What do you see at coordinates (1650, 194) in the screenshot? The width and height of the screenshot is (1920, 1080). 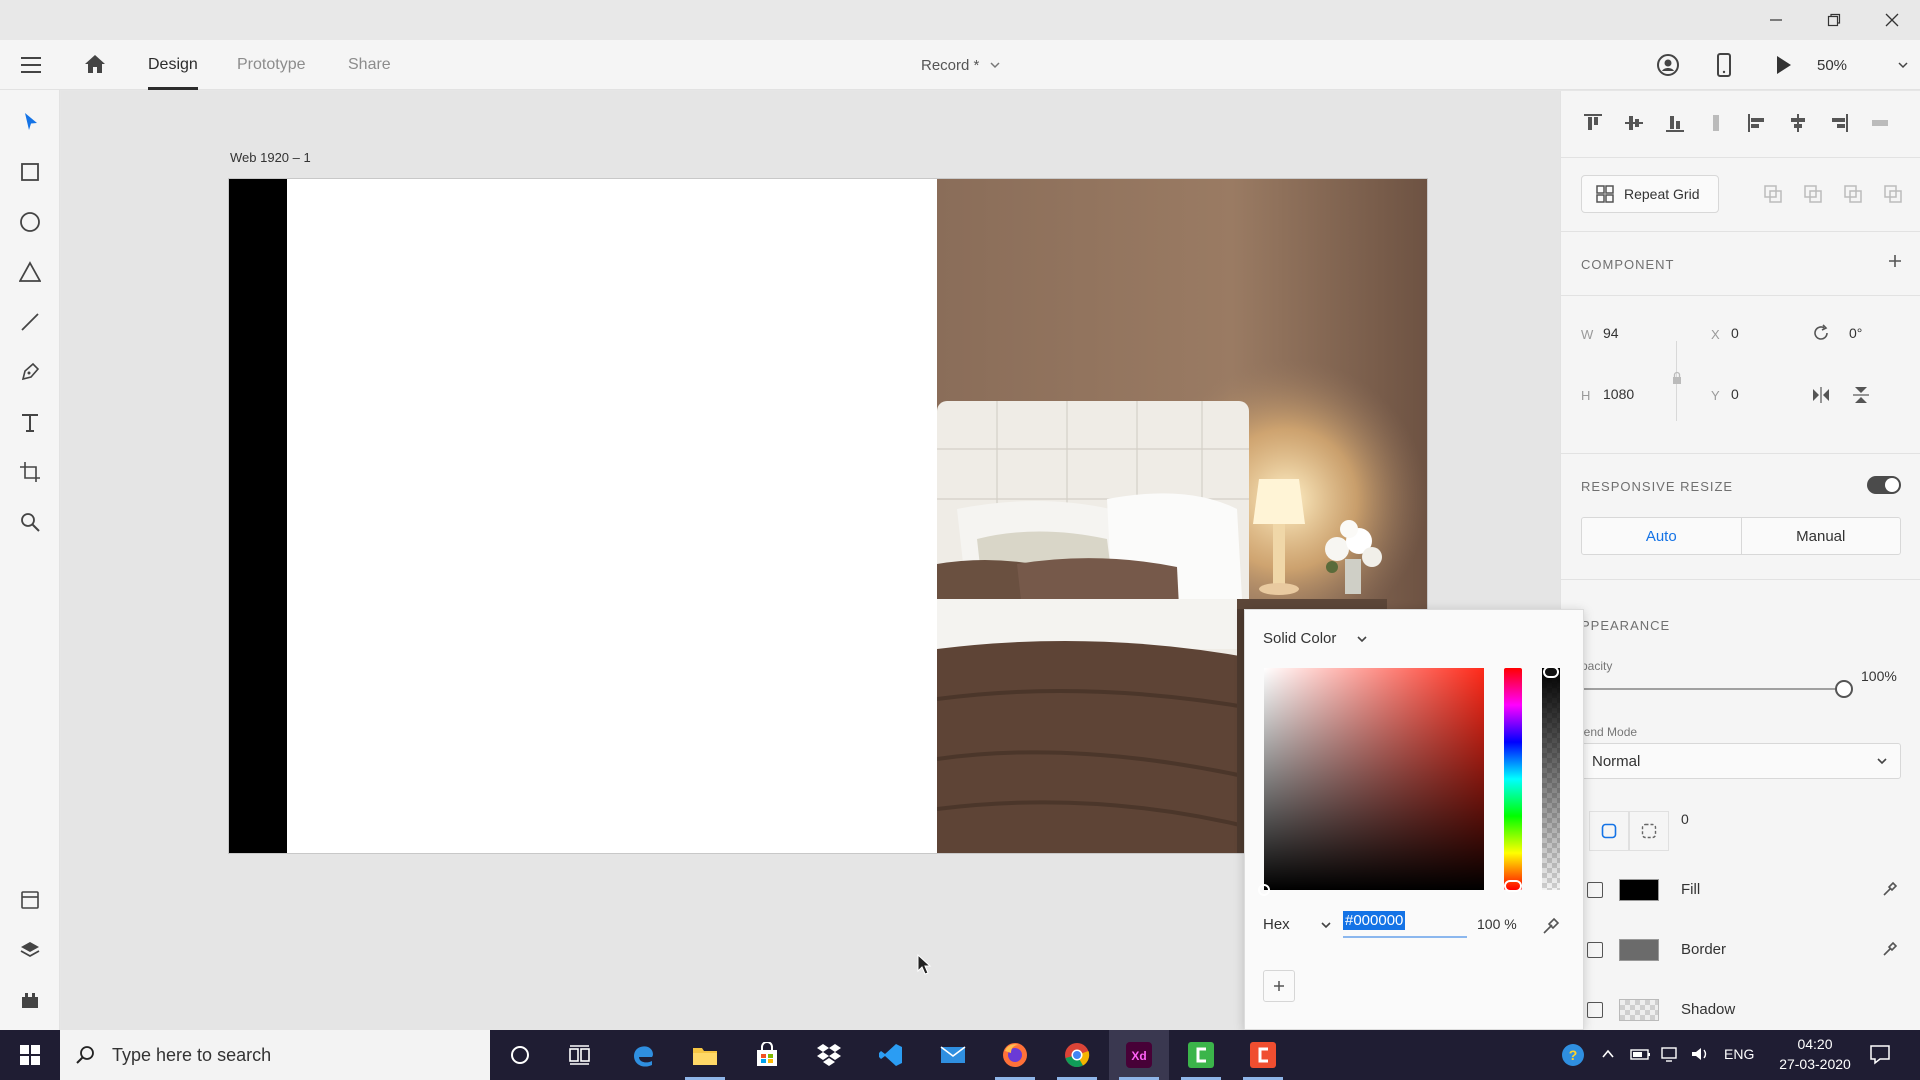 I see `repeat-grid-button: Repeat Grid` at bounding box center [1650, 194].